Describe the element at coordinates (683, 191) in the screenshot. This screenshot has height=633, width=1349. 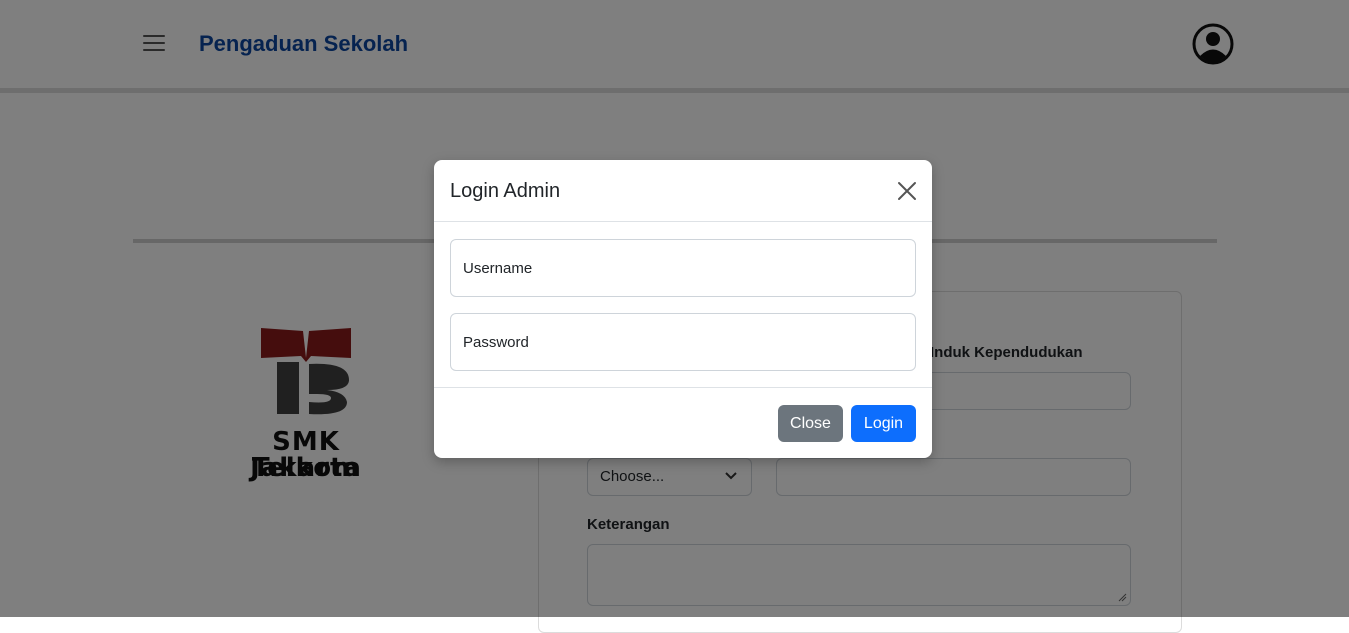
I see `modal-header: Login Admin` at that location.